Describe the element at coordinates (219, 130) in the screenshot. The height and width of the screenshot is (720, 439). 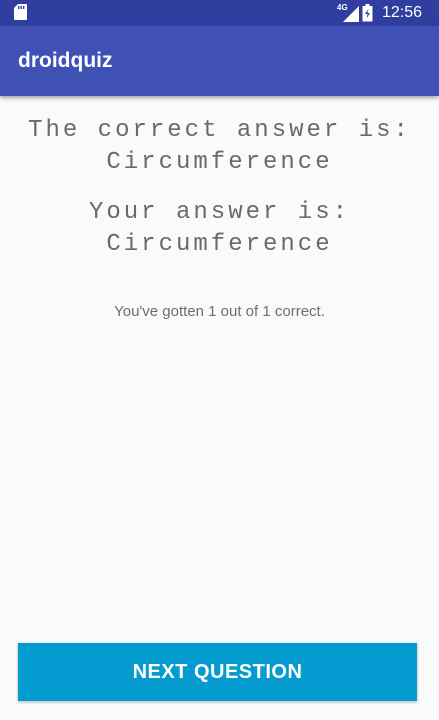
I see `correct-answer-label: The correct answer is:` at that location.